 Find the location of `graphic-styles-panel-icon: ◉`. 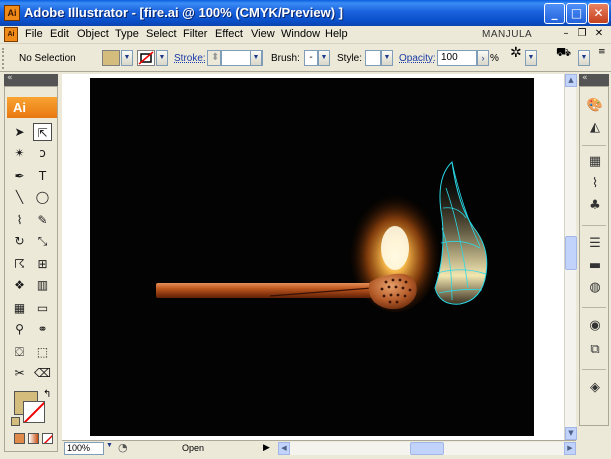

graphic-styles-panel-icon: ◉ is located at coordinates (595, 326).